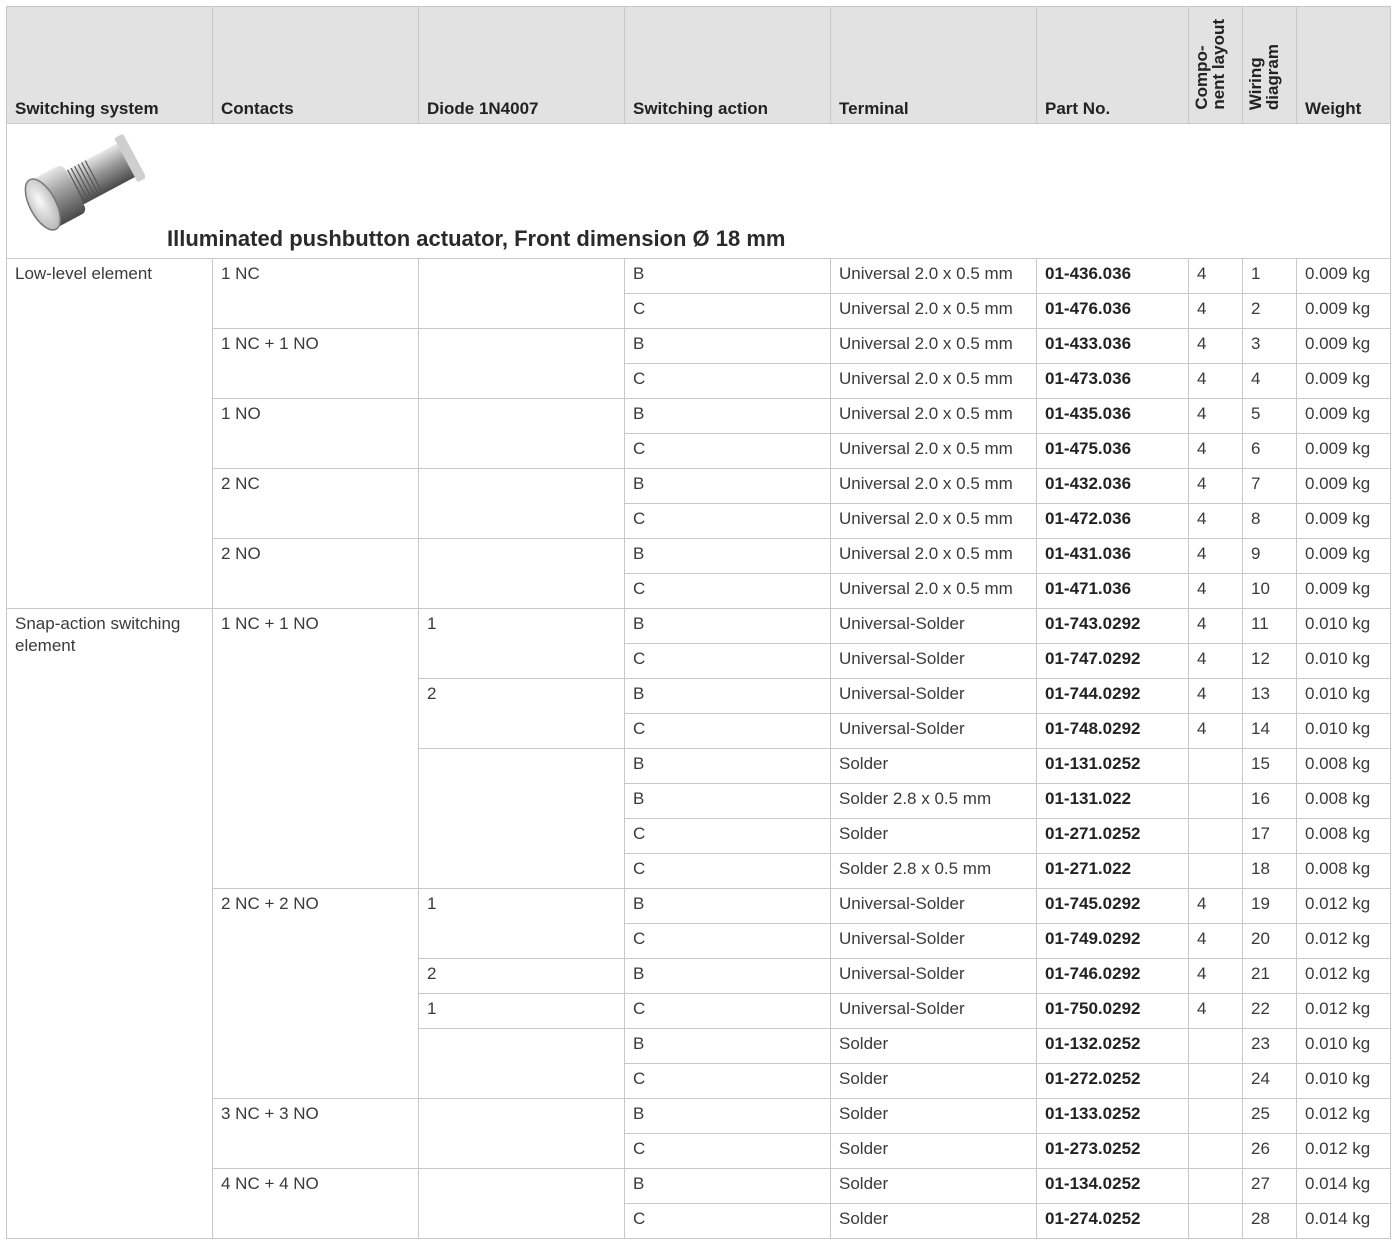 The image size is (1392, 1240). Describe the element at coordinates (1269, 521) in the screenshot. I see `cell-wiring-diagram: 8` at that location.